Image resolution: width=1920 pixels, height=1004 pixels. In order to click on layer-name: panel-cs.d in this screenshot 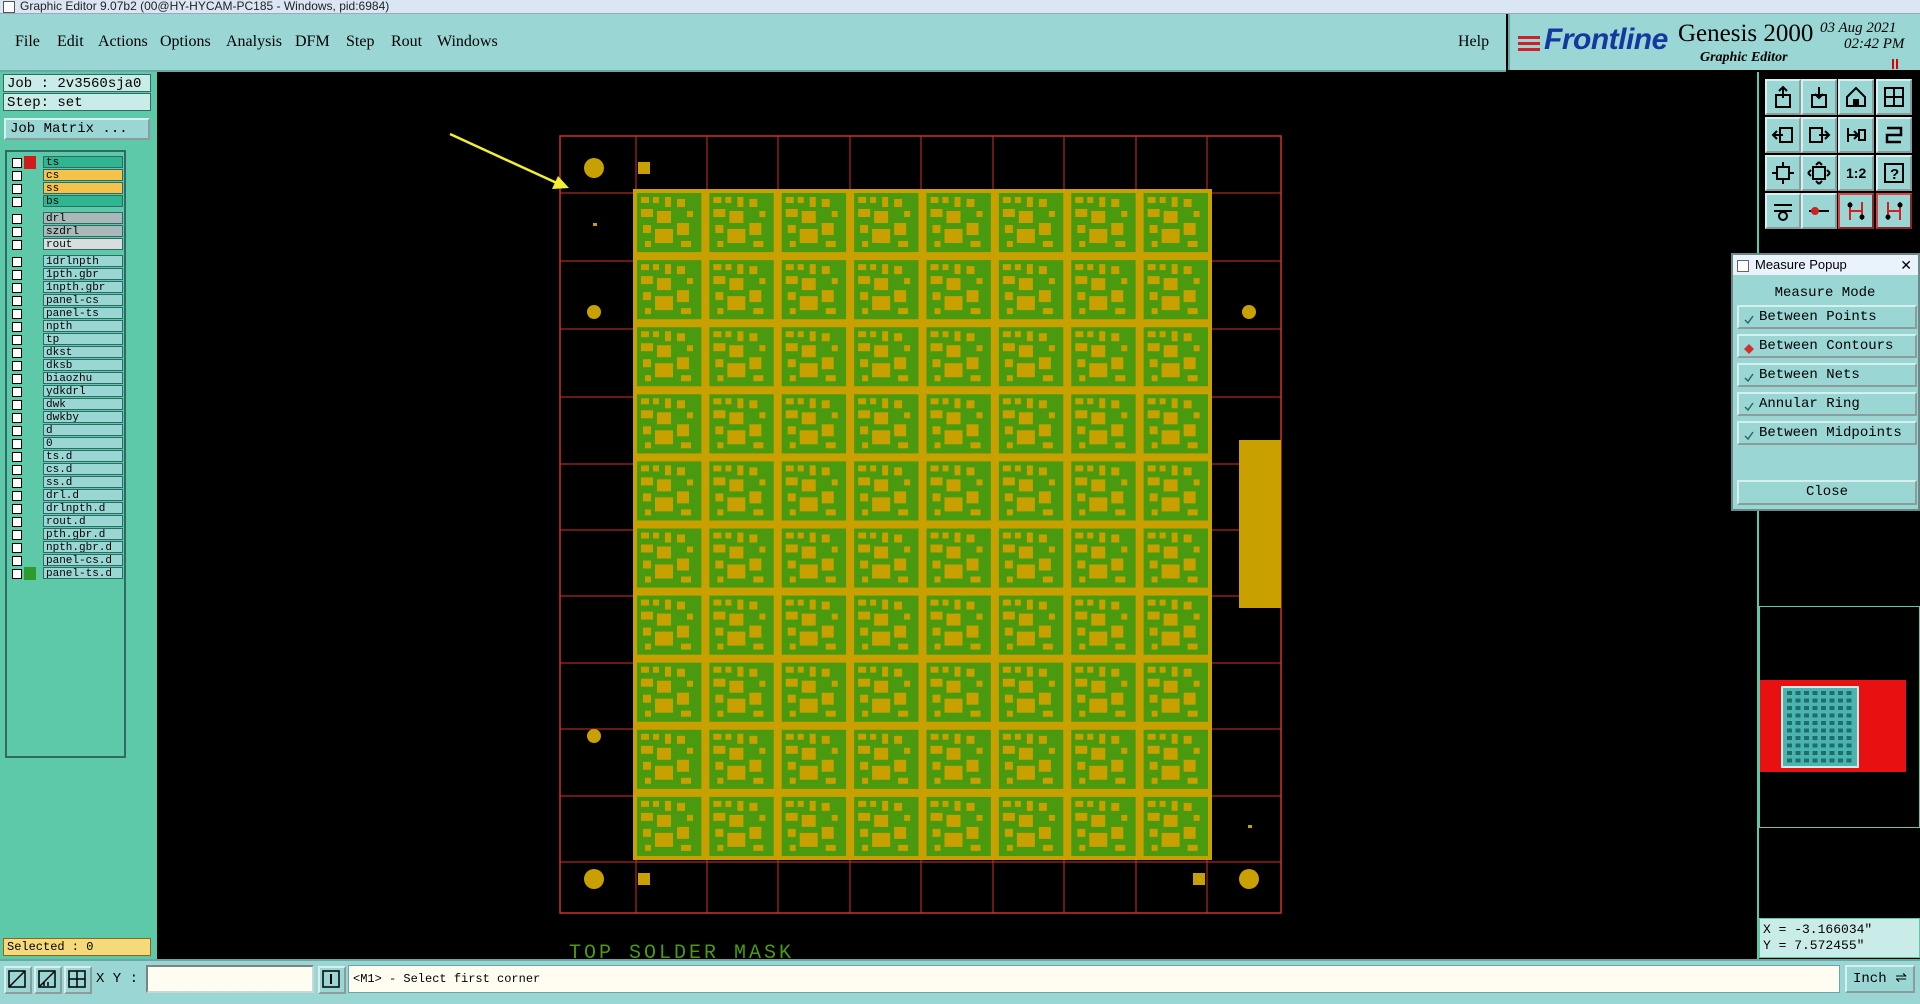, I will do `click(83, 560)`.